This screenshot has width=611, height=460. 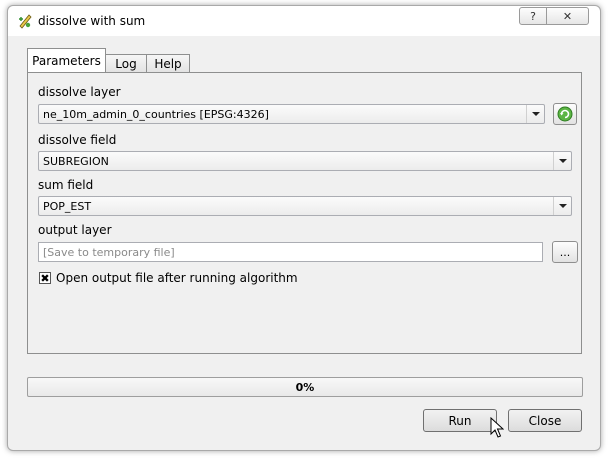 I want to click on open-output-label: Open output file after running algorithm, so click(x=177, y=278).